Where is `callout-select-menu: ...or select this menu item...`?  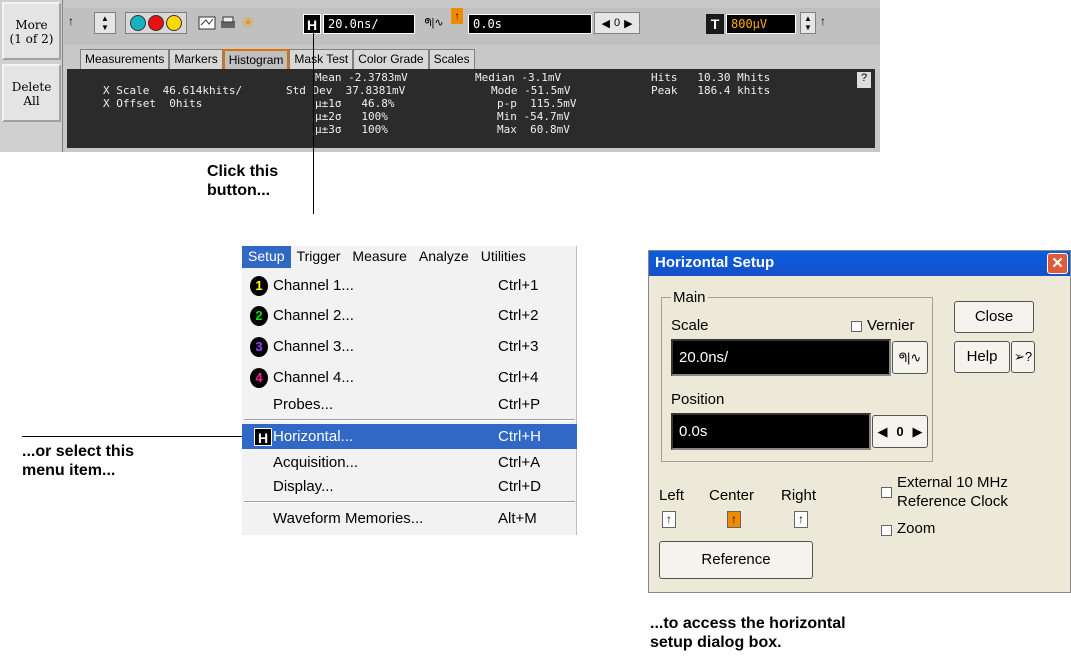
callout-select-menu: ...or select this menu item... is located at coordinates (78, 461).